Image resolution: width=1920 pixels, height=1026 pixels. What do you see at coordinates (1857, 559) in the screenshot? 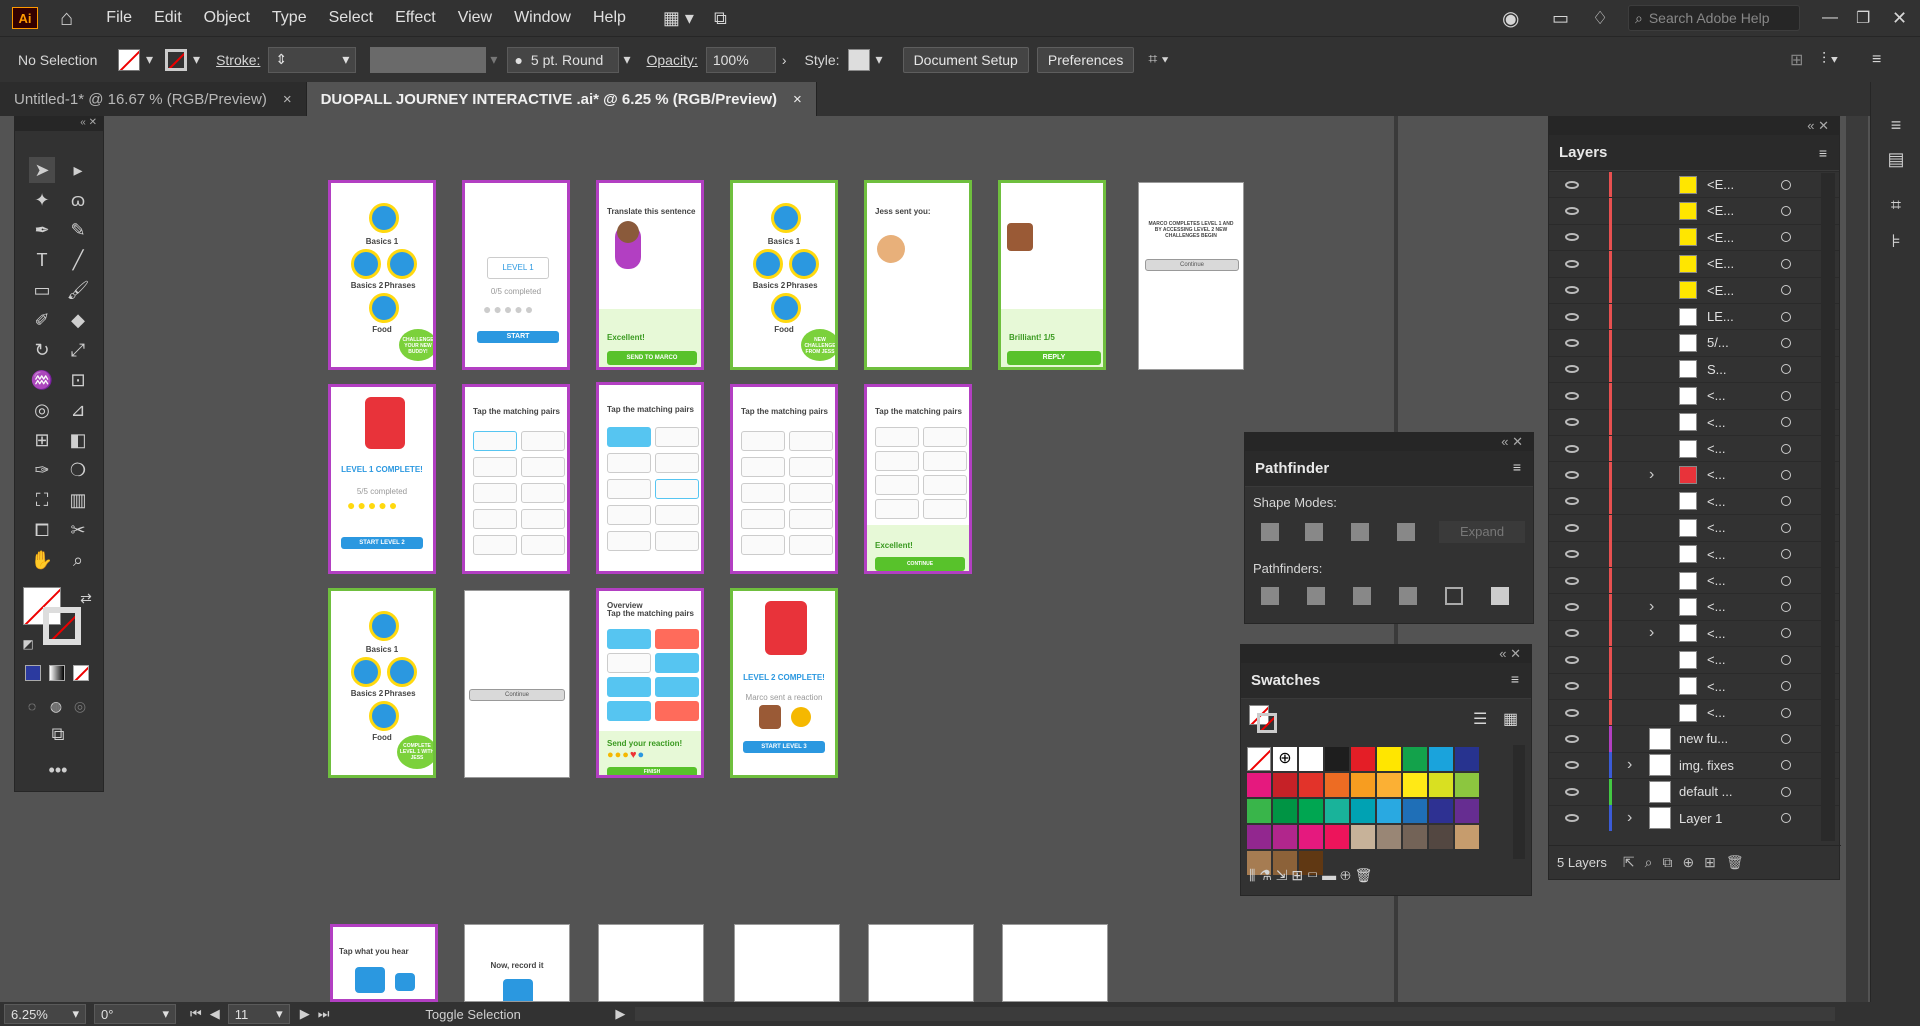
I see `canvas-vertical-scrollbar` at bounding box center [1857, 559].